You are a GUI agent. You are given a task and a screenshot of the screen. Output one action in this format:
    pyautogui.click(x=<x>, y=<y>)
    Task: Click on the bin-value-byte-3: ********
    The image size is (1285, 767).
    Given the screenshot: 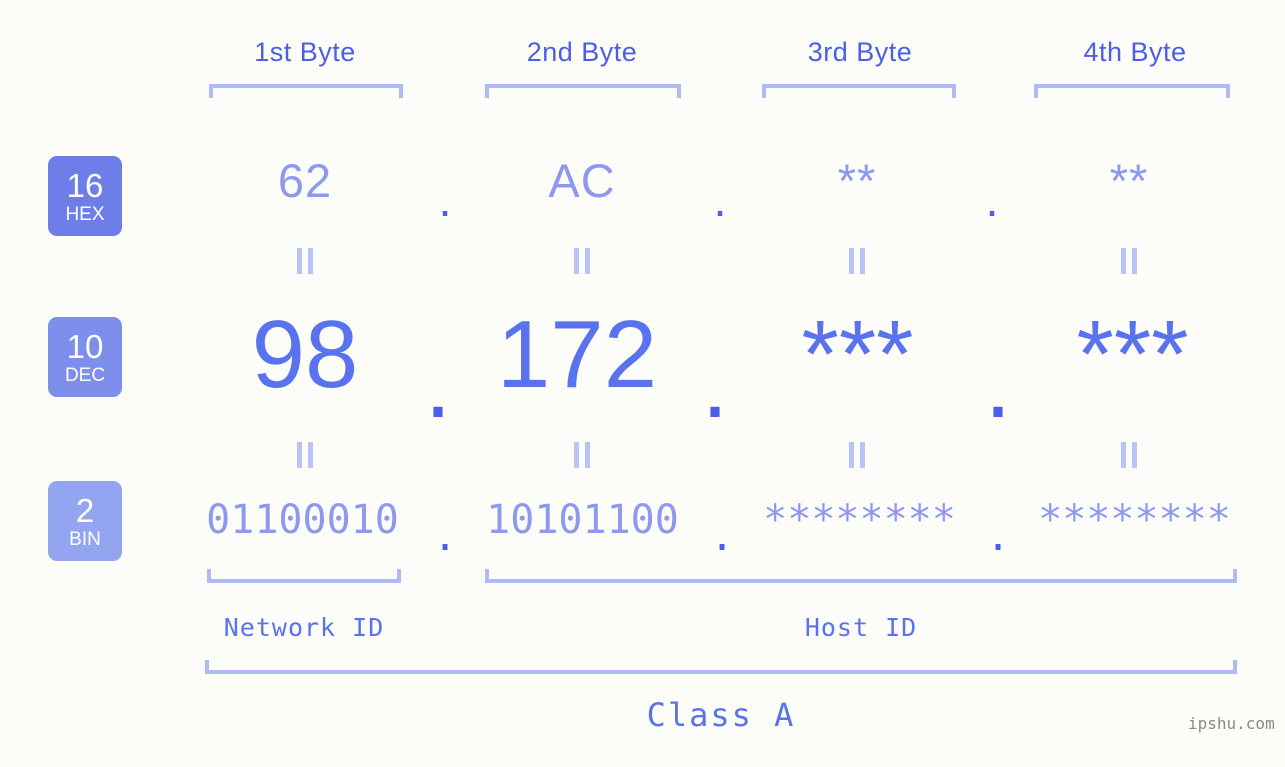 What is the action you would take?
    pyautogui.click(x=859, y=520)
    